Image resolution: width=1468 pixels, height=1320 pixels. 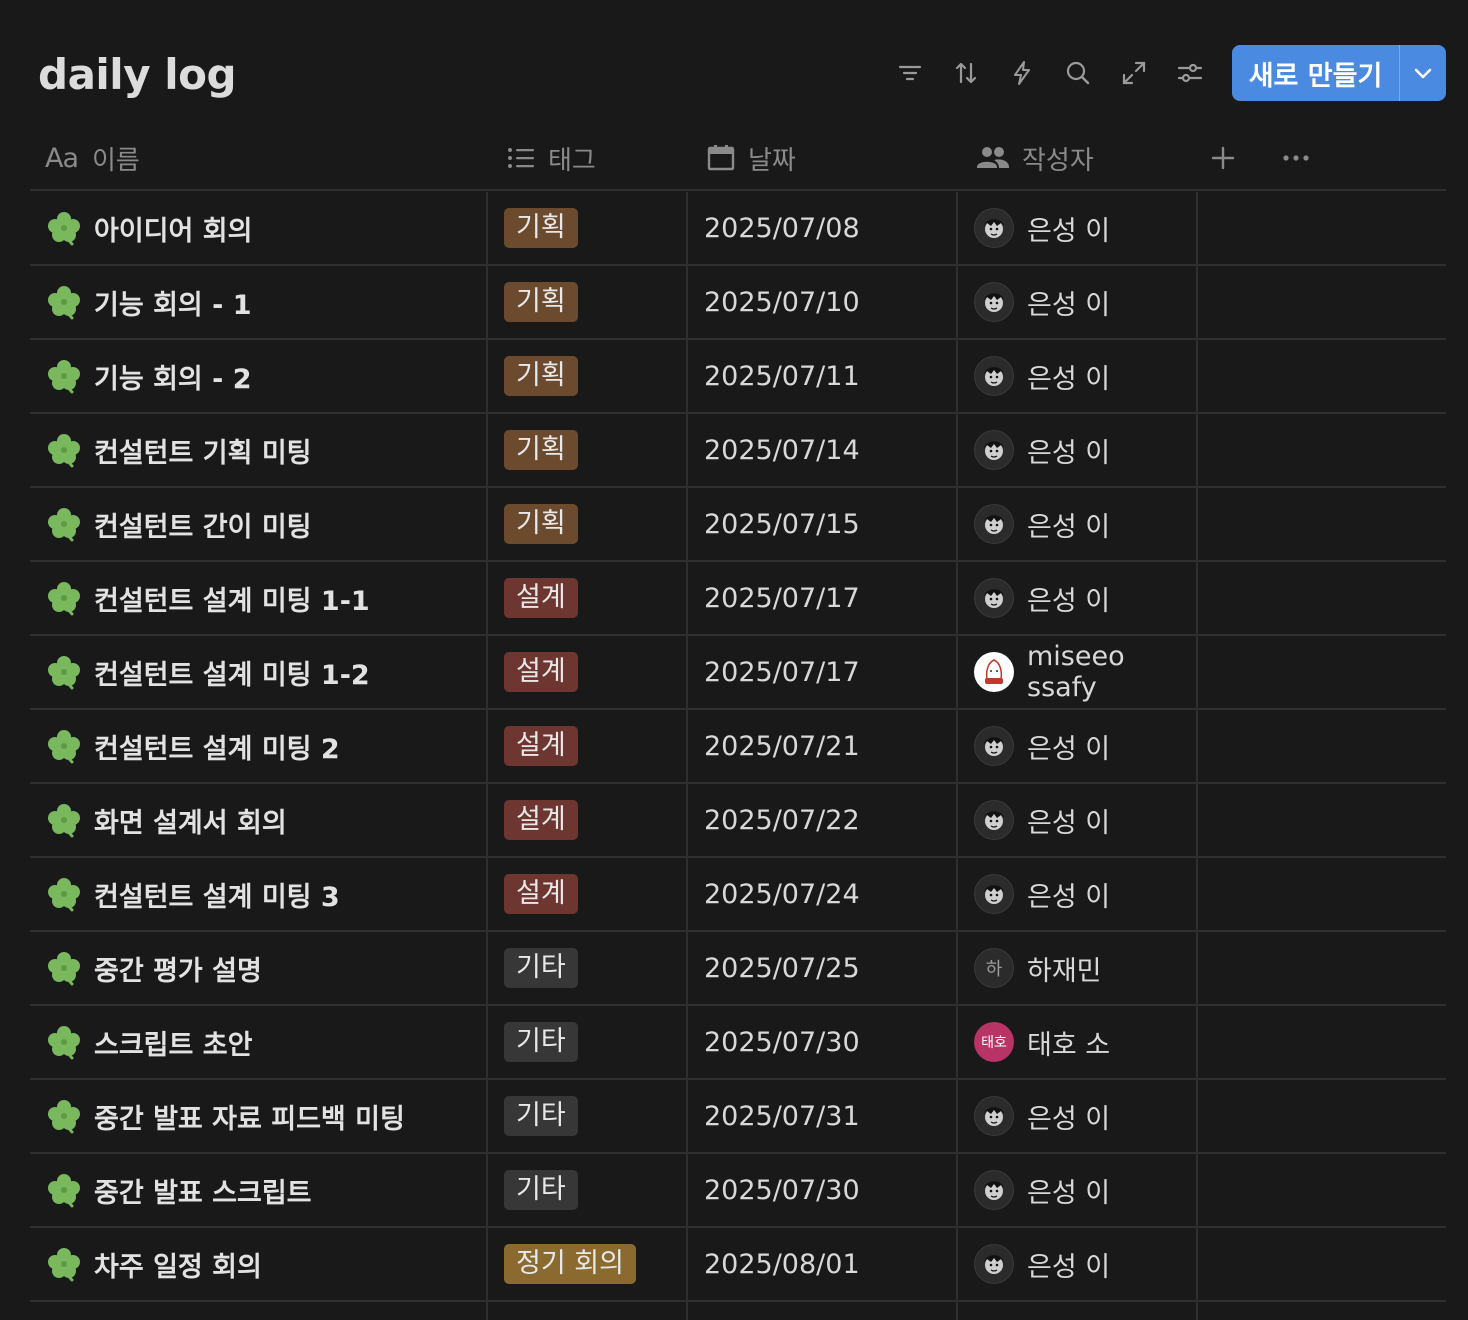 What do you see at coordinates (259, 302) in the screenshot?
I see `cell-name: 기능 회의 - 1` at bounding box center [259, 302].